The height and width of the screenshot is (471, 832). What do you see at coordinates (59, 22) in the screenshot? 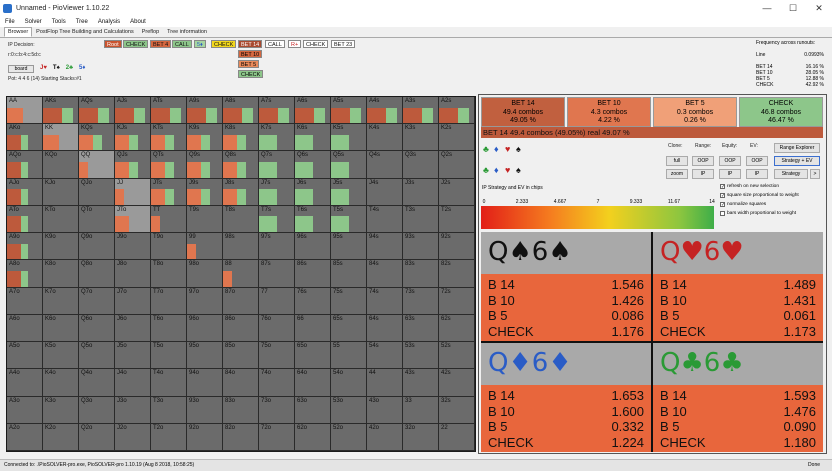
I see `menu-tools: Tools` at bounding box center [59, 22].